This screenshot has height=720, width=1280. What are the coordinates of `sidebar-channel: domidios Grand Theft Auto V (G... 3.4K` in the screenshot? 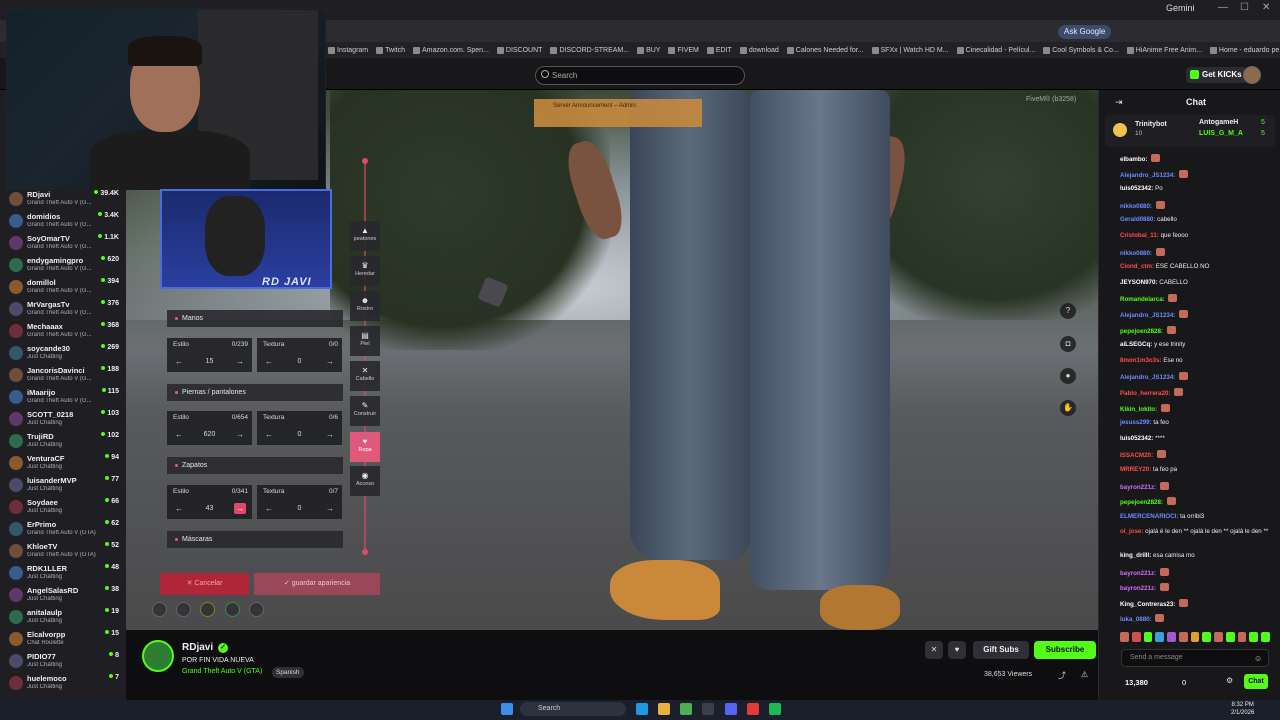 It's located at (63, 222).